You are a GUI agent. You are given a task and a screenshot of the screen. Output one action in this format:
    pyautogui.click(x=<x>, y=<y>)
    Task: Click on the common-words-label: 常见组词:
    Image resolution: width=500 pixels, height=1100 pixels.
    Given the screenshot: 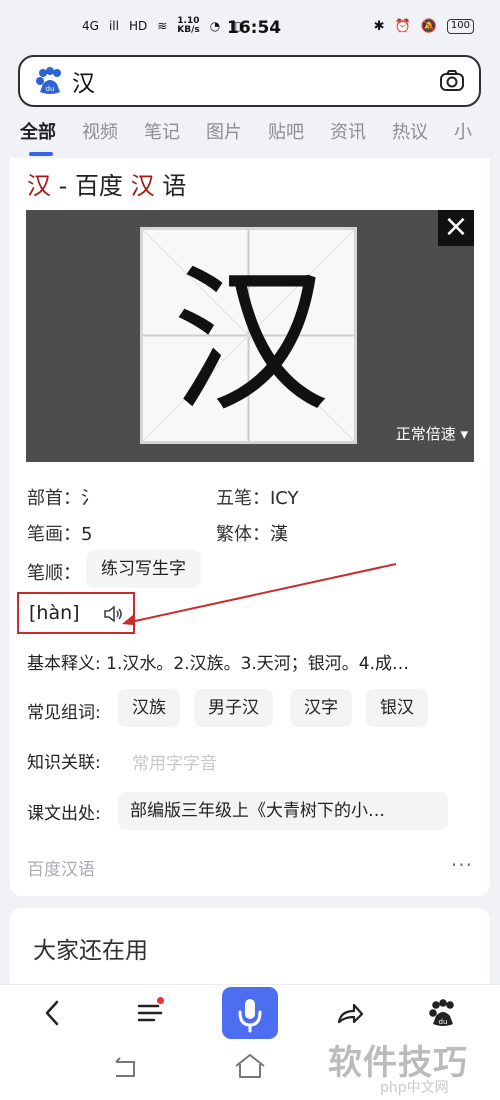 What is the action you would take?
    pyautogui.click(x=64, y=713)
    